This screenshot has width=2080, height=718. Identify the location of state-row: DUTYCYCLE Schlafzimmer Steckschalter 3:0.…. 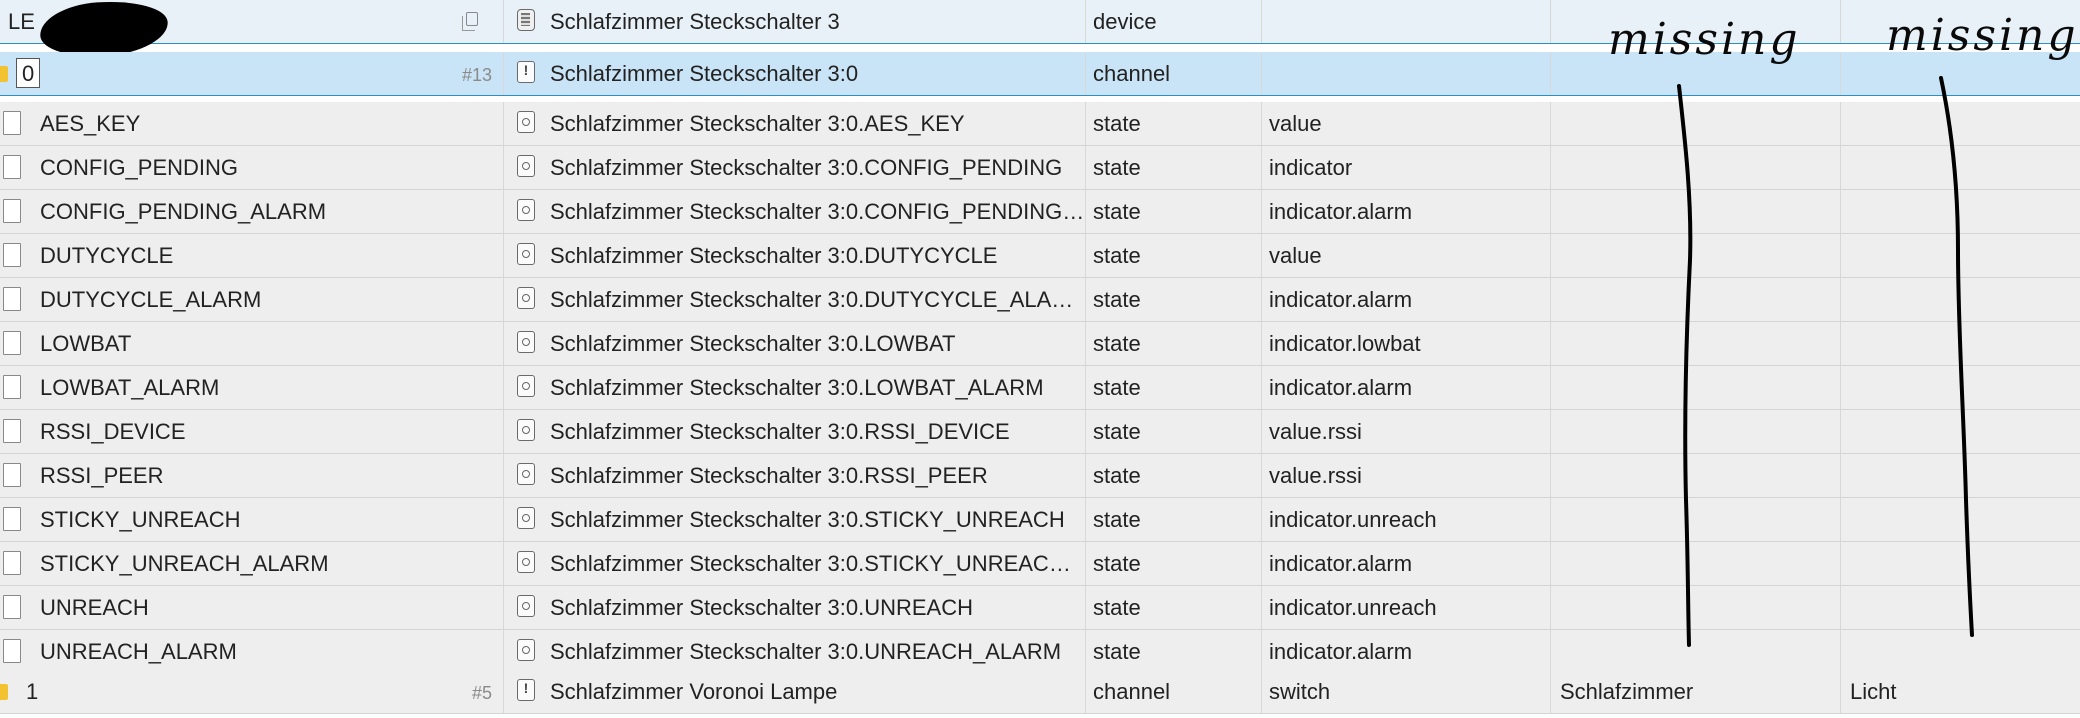
(1040, 256).